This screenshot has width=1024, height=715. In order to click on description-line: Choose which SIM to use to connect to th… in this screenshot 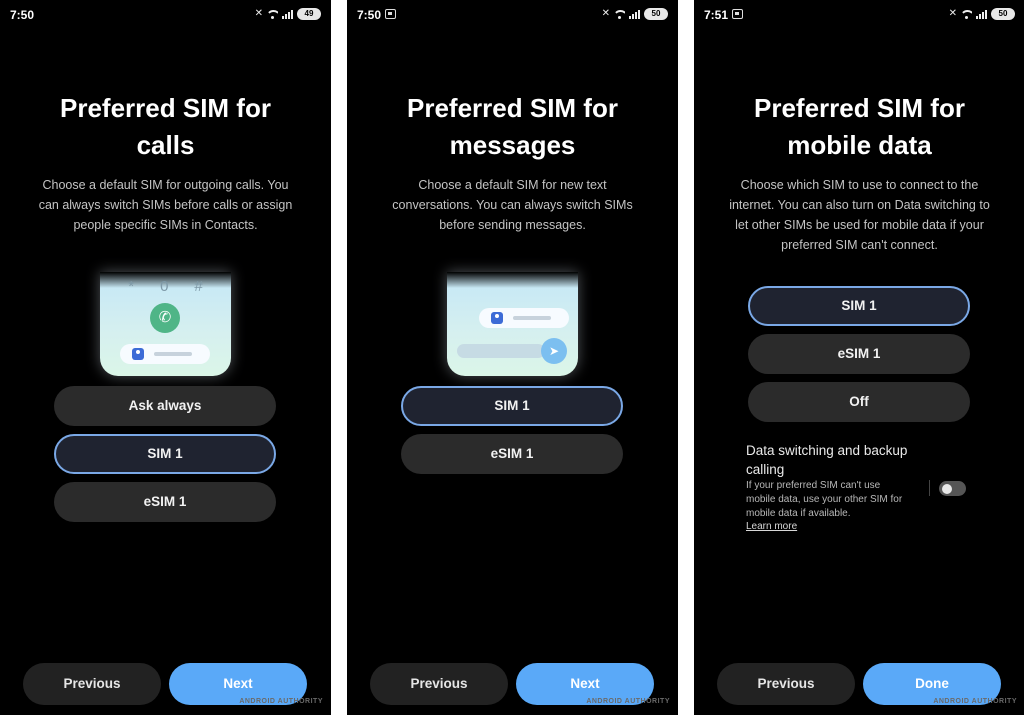, I will do `click(859, 185)`.